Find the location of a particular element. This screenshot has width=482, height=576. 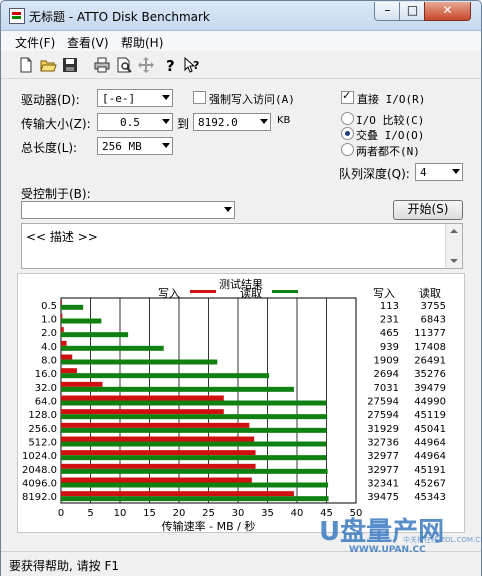

y-tick-label: 2.0 is located at coordinates (49, 333).